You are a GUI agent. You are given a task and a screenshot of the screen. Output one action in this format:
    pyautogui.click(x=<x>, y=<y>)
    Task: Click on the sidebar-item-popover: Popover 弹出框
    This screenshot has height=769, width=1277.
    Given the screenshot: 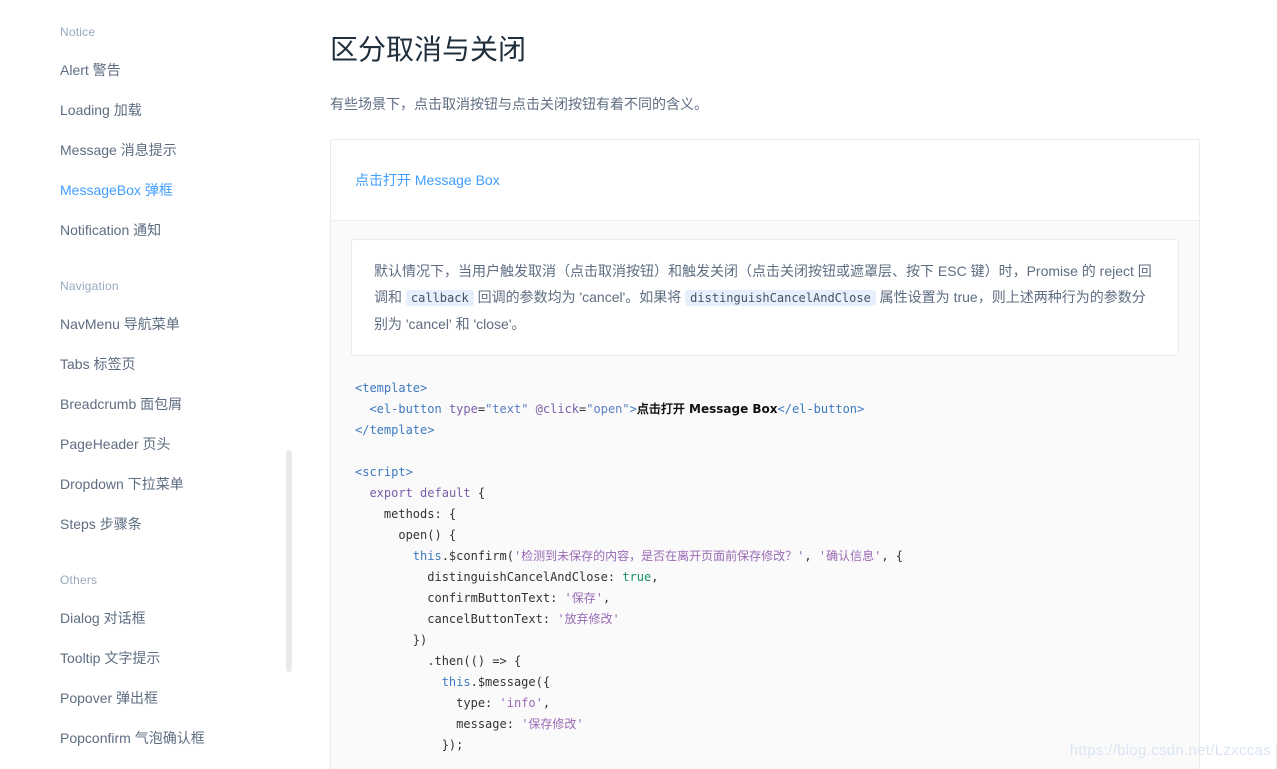 What is the action you would take?
    pyautogui.click(x=150, y=698)
    